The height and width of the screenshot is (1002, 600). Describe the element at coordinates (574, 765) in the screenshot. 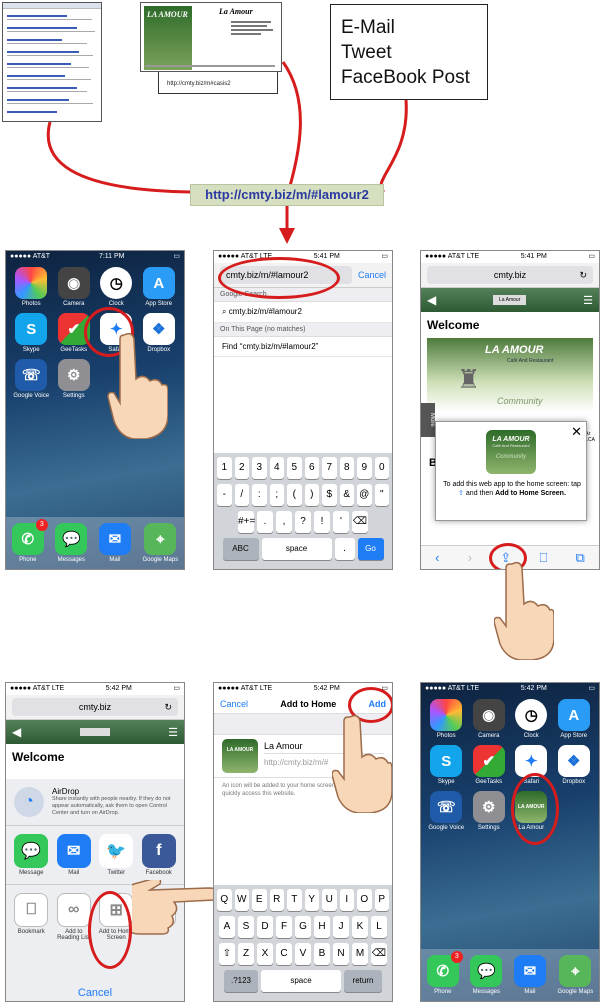

I see `app-dropbox: ❖ Dropbox` at that location.